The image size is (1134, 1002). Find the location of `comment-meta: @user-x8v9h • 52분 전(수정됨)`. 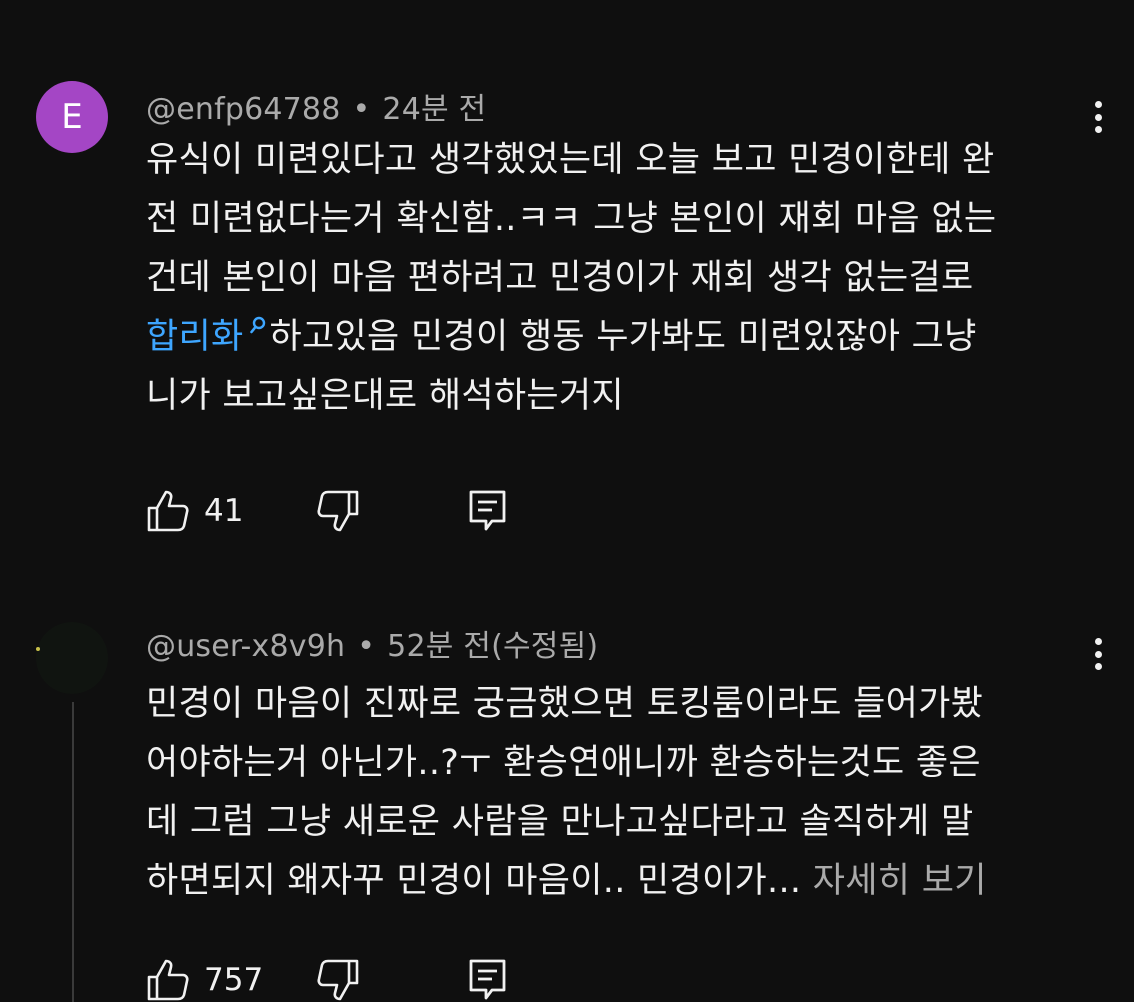

comment-meta: @user-x8v9h • 52분 전(수정됨) is located at coordinates (372, 643).